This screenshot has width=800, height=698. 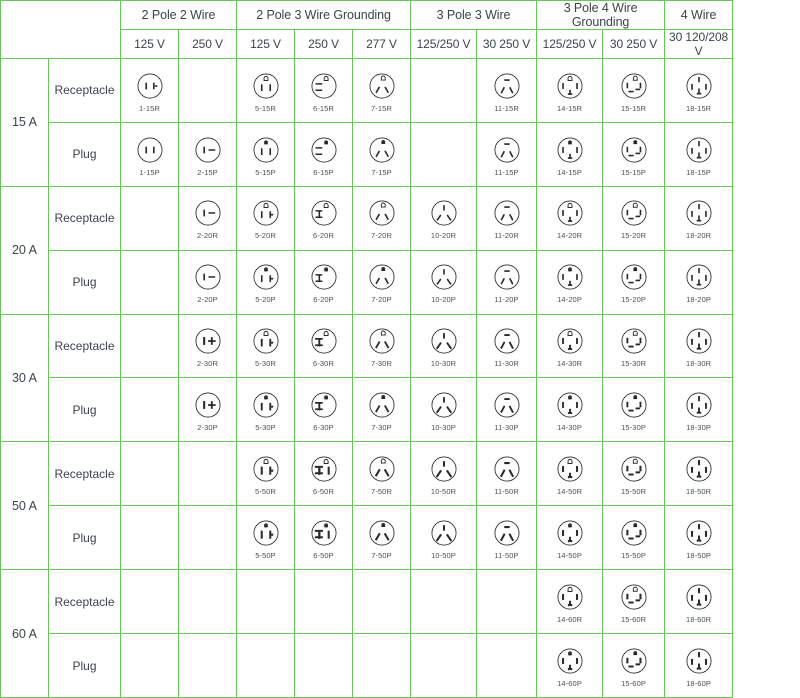 I want to click on voltage-header: 125 V, so click(x=266, y=44).